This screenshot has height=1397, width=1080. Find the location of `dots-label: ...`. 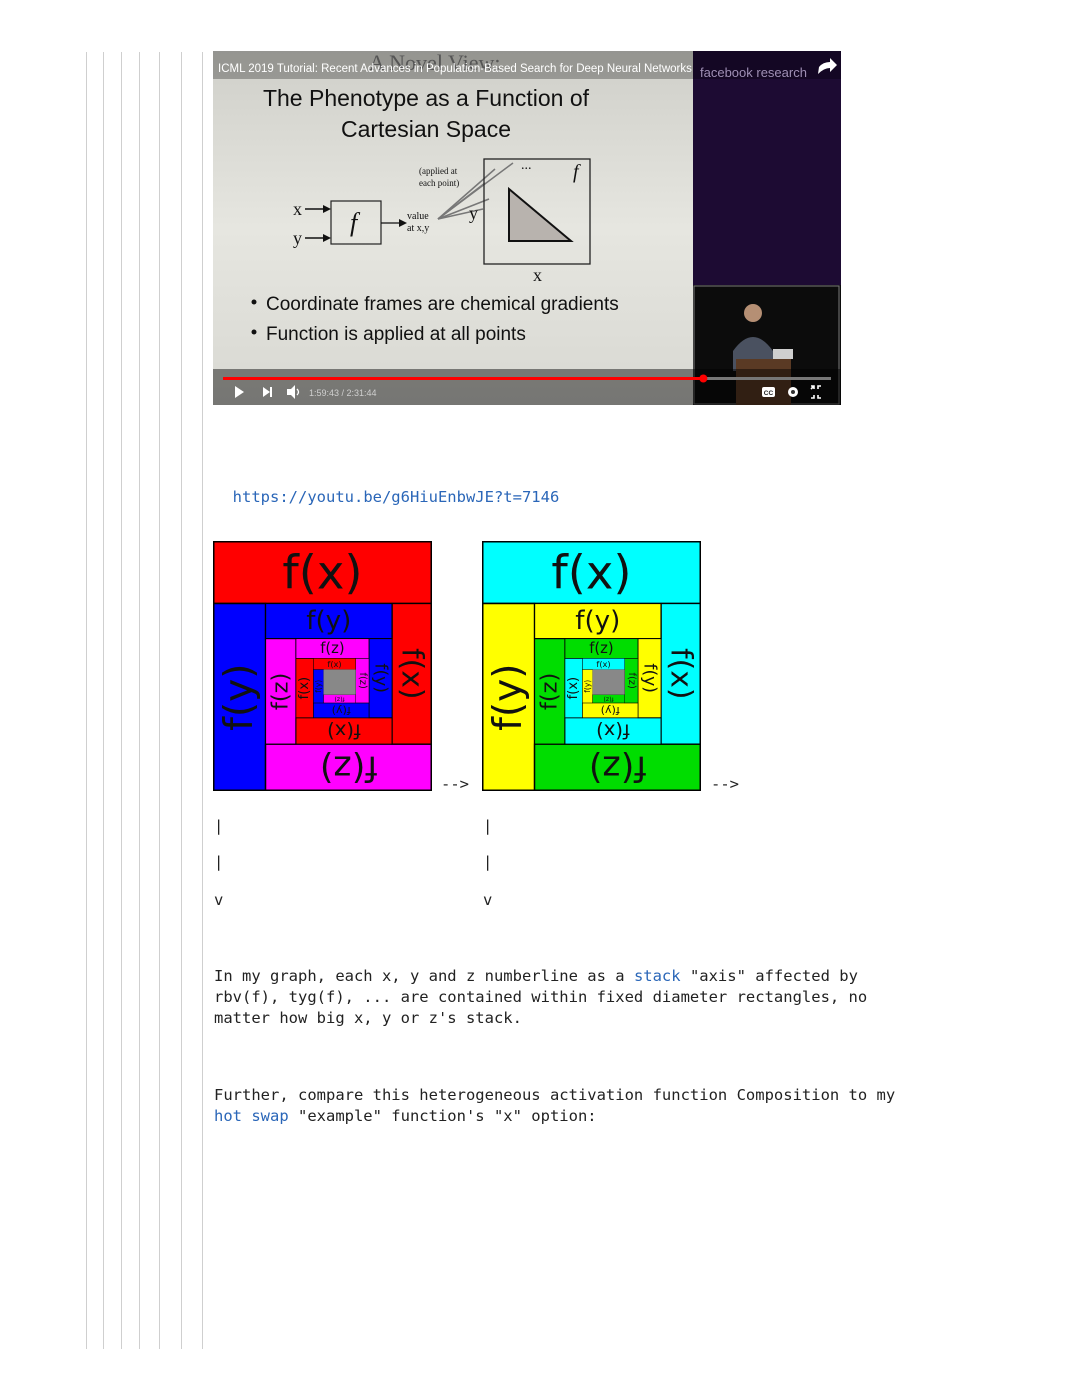

dots-label: ... is located at coordinates (526, 165).